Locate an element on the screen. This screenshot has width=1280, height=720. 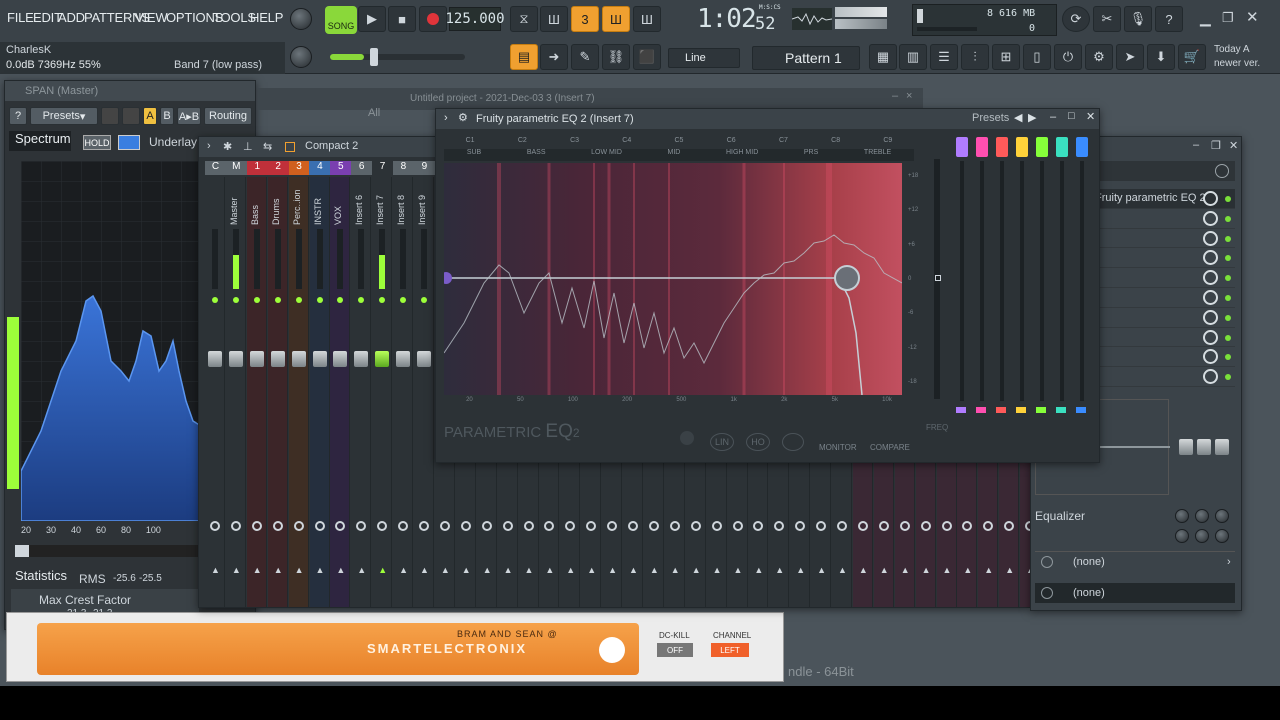
eq-prev-preset-icon: ◀ is located at coordinates (1018, 117).